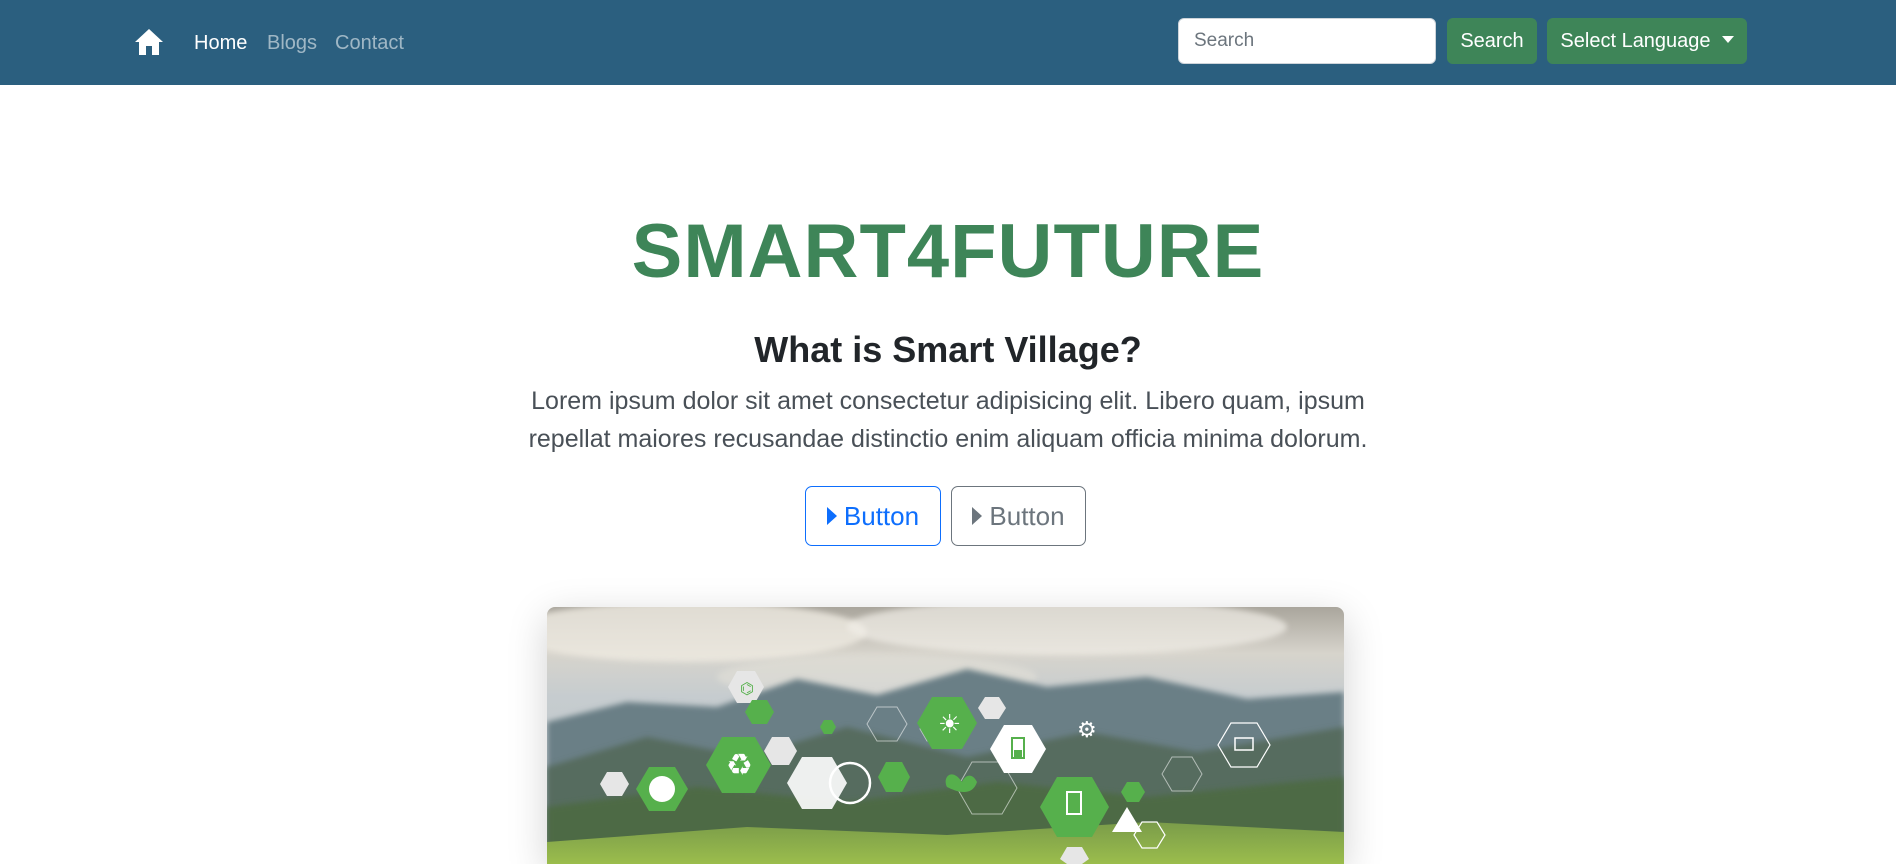  Describe the element at coordinates (292, 43) in the screenshot. I see `nav-link-blogs: Blogs` at that location.